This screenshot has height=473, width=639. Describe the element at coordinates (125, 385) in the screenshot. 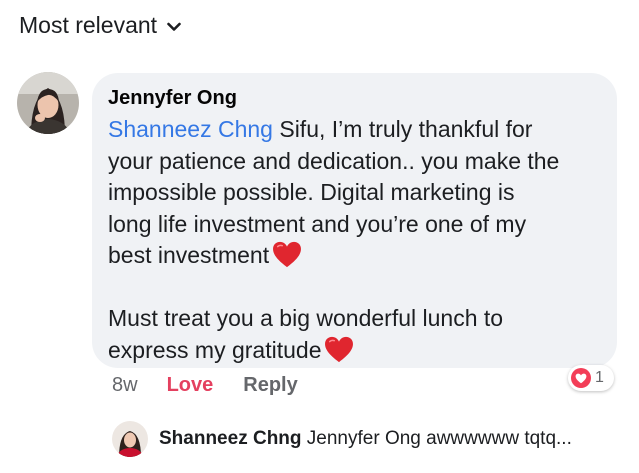

I see `comment-timestamp: 8w` at that location.